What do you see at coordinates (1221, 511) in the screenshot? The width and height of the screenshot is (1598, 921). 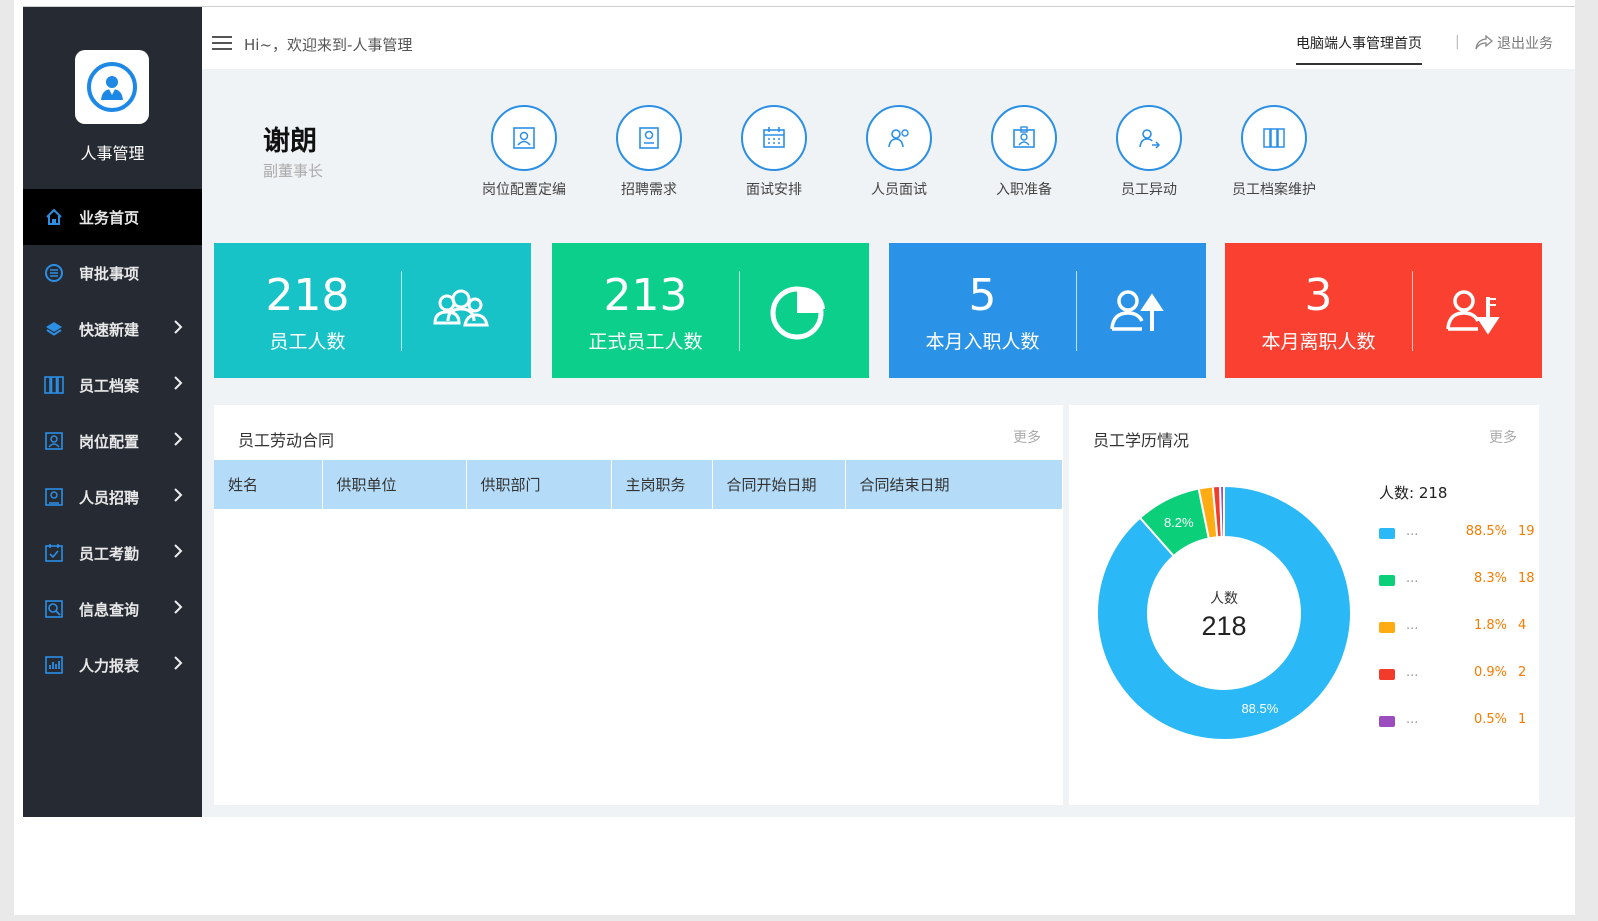 I see `donut-slice` at bounding box center [1221, 511].